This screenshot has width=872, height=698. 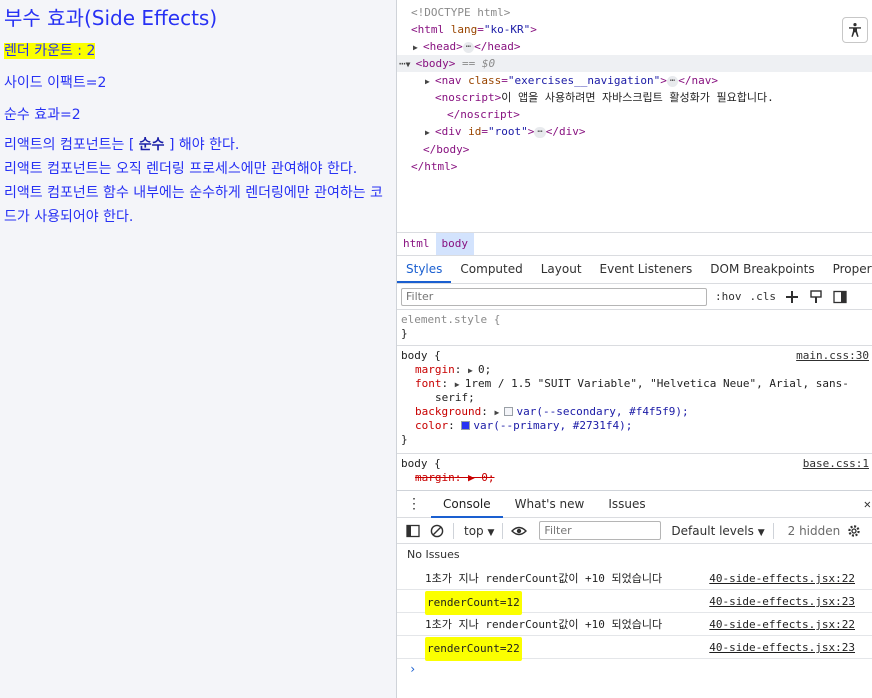 What do you see at coordinates (448, 411) in the screenshot?
I see `css-property: background` at bounding box center [448, 411].